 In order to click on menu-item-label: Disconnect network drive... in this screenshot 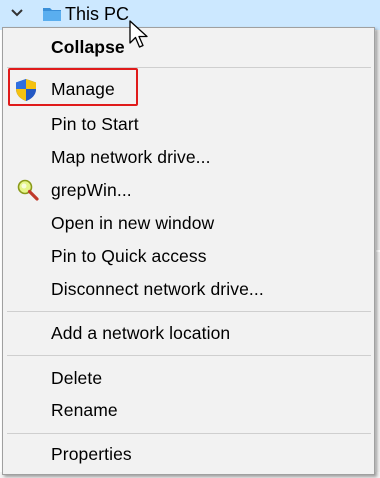, I will do `click(157, 289)`.